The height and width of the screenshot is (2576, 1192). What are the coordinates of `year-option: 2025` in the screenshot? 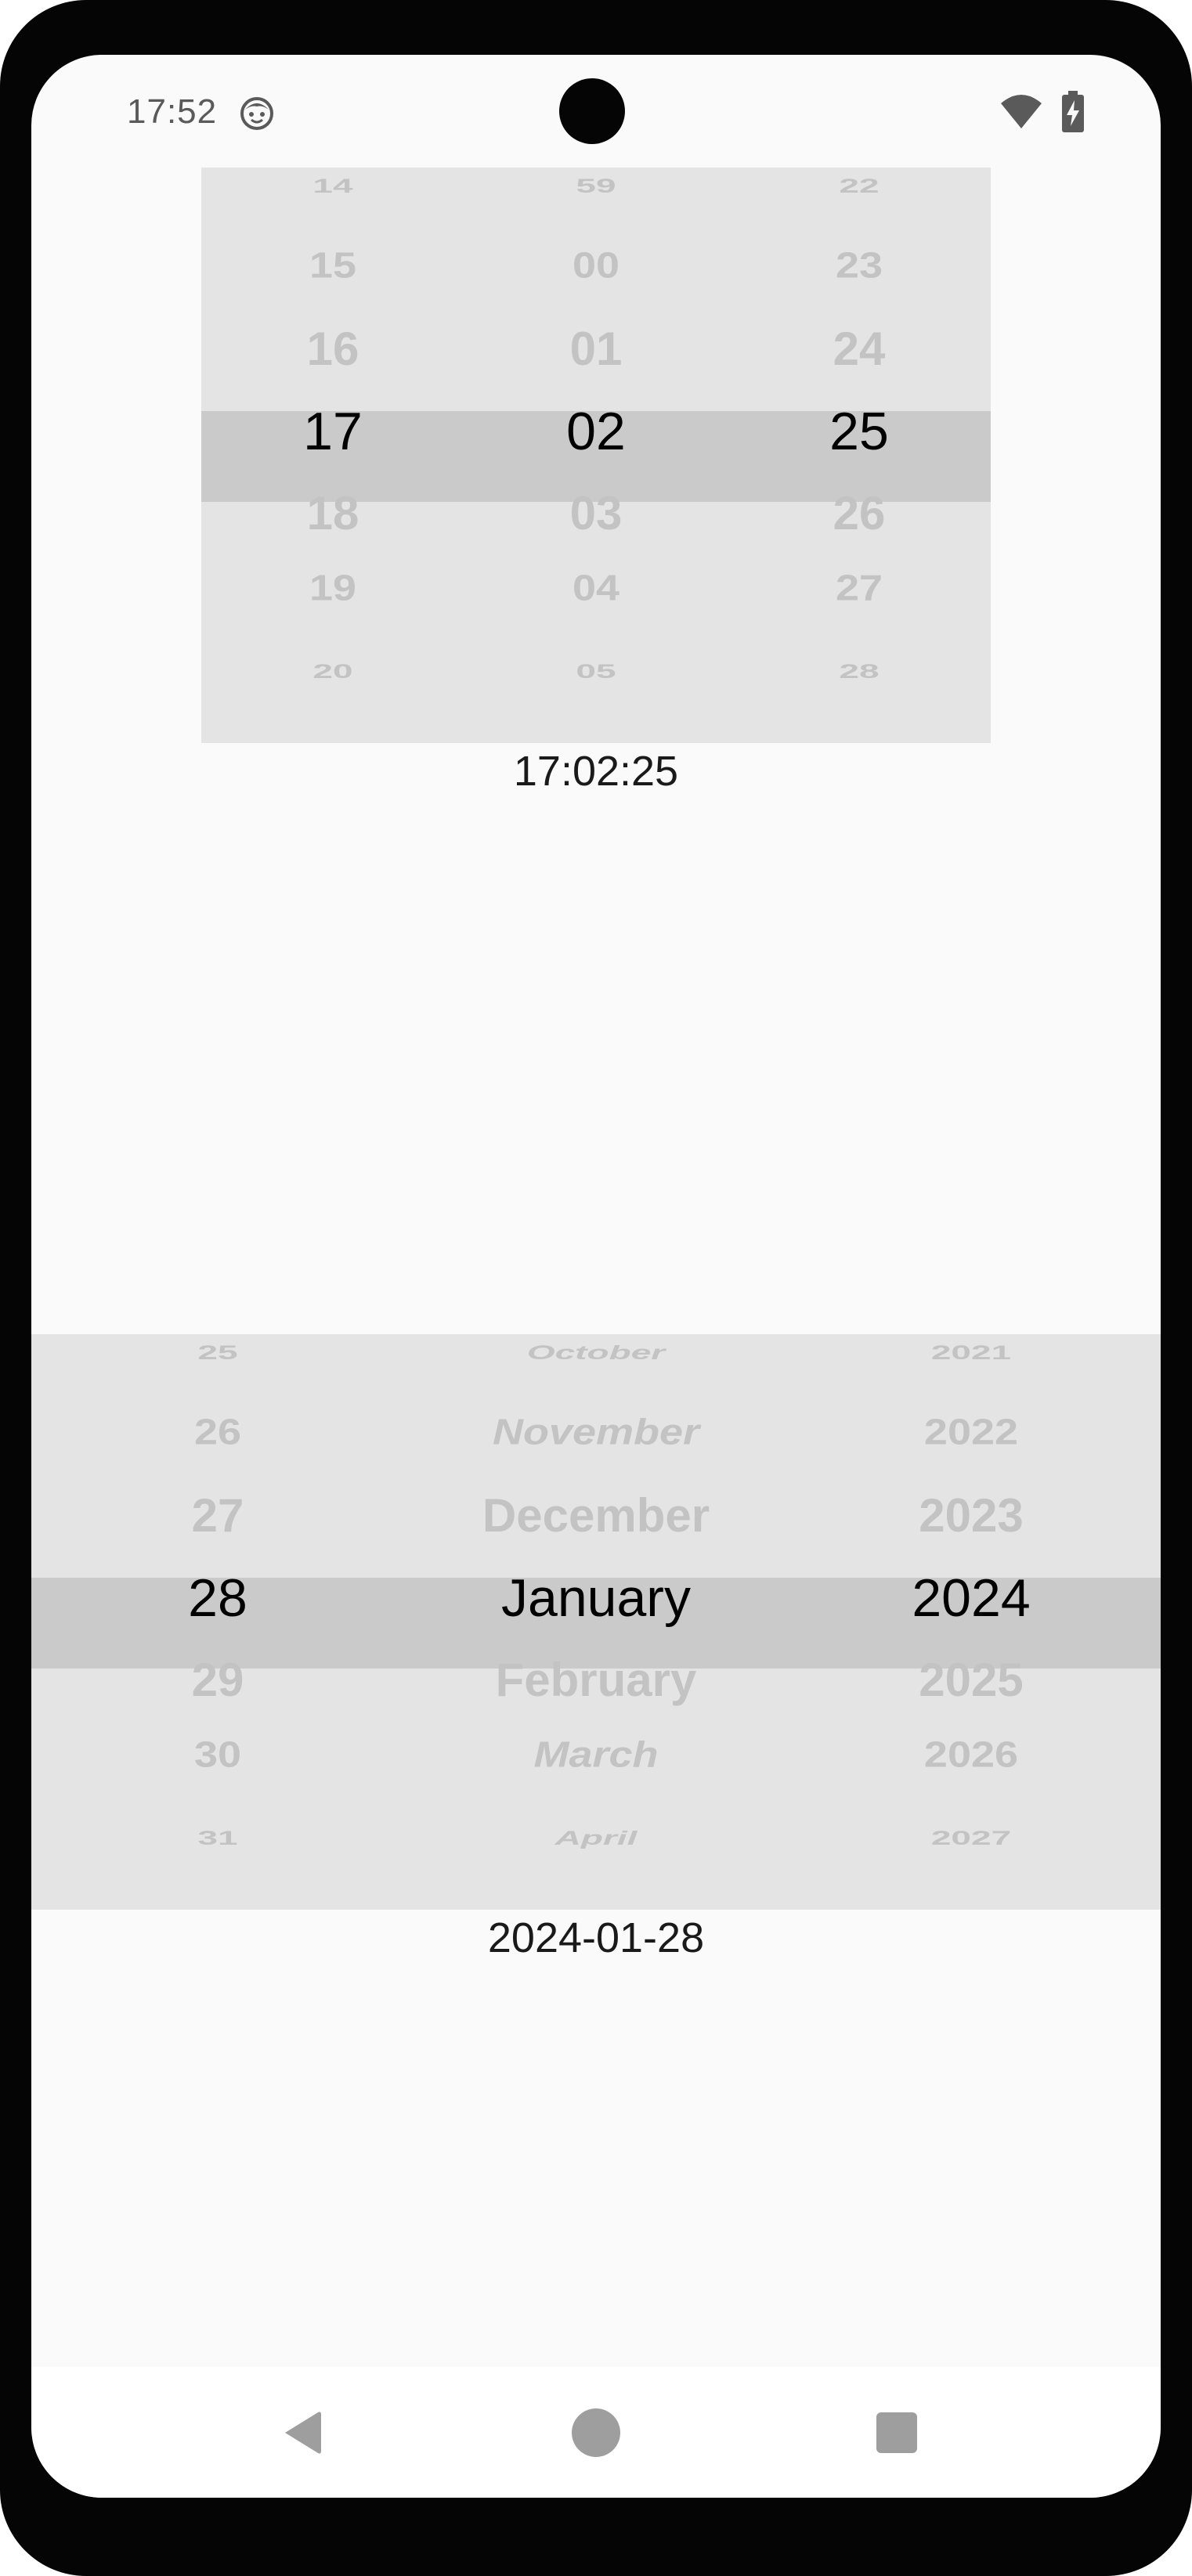 It's located at (973, 1680).